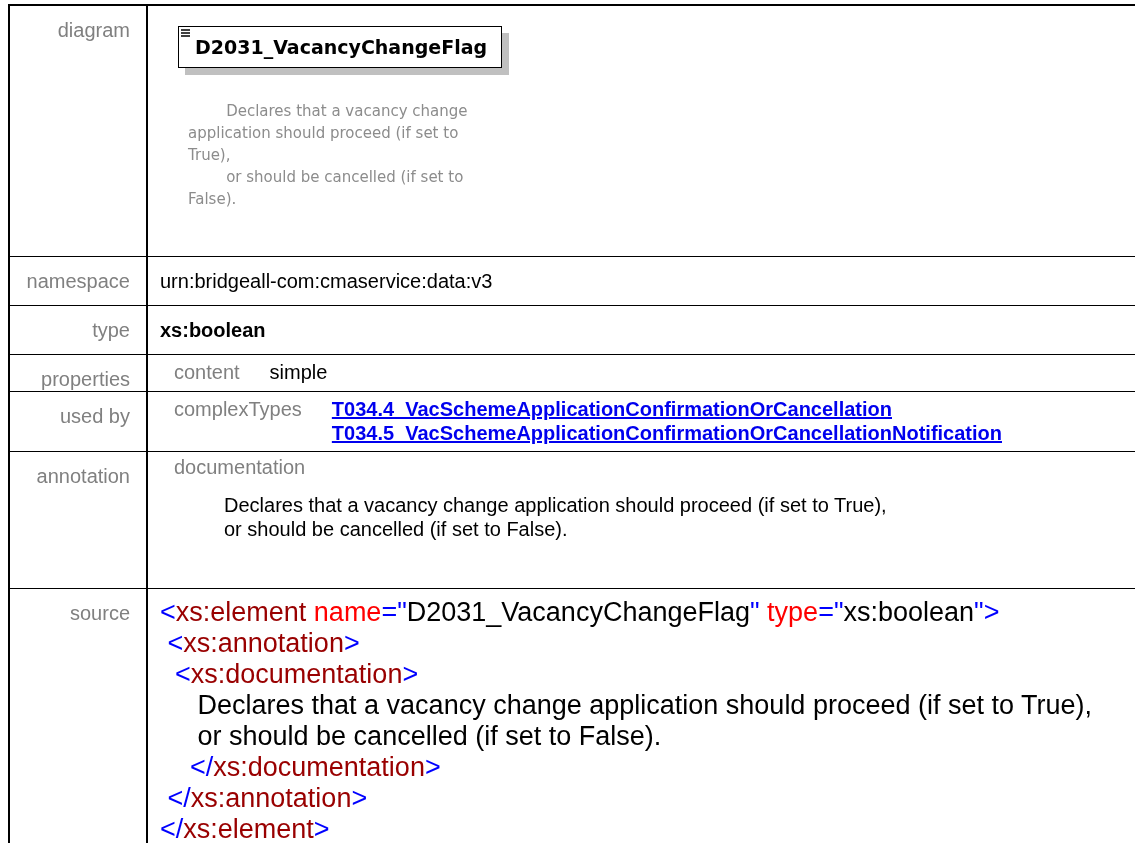 This screenshot has height=843, width=1135. What do you see at coordinates (213, 330) in the screenshot?
I see `type-value: xs:boolean` at bounding box center [213, 330].